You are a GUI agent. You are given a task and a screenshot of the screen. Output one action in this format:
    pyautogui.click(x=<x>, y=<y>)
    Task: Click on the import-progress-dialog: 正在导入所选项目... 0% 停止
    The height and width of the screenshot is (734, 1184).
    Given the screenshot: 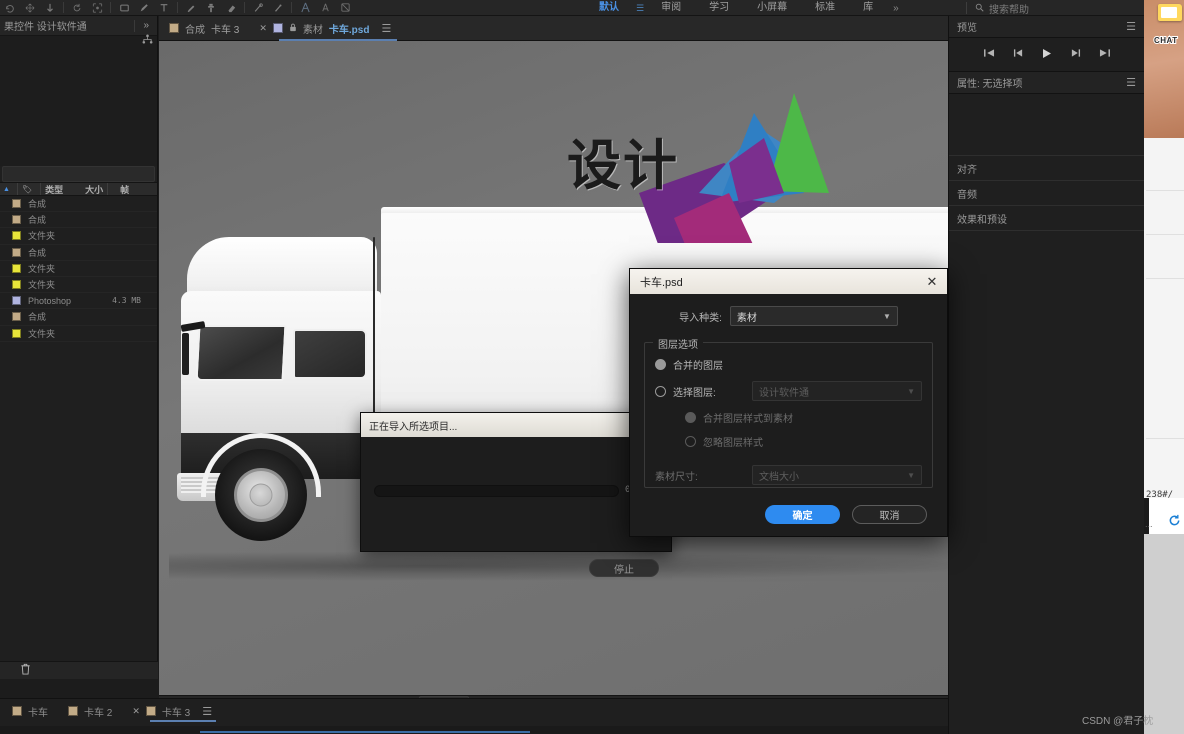 What is the action you would take?
    pyautogui.click(x=516, y=494)
    